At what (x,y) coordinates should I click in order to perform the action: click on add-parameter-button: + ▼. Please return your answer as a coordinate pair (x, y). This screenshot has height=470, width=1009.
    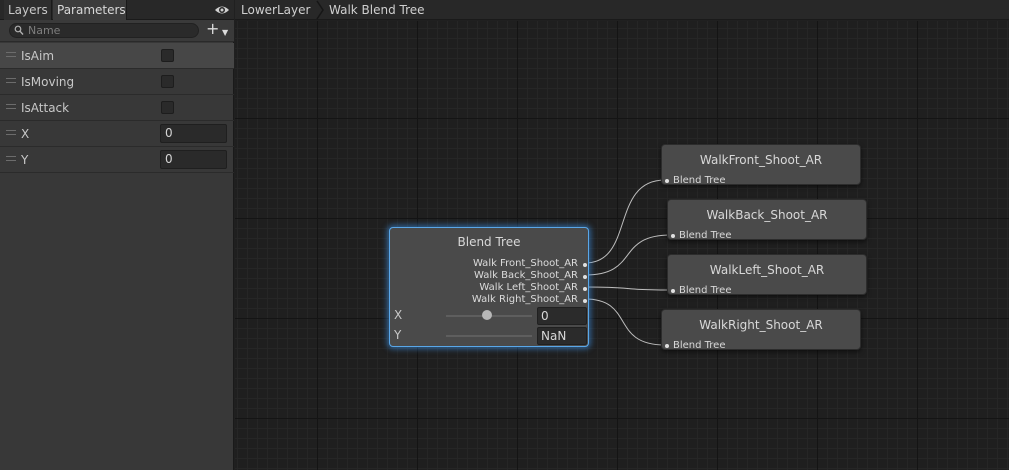
    Looking at the image, I should click on (218, 29).